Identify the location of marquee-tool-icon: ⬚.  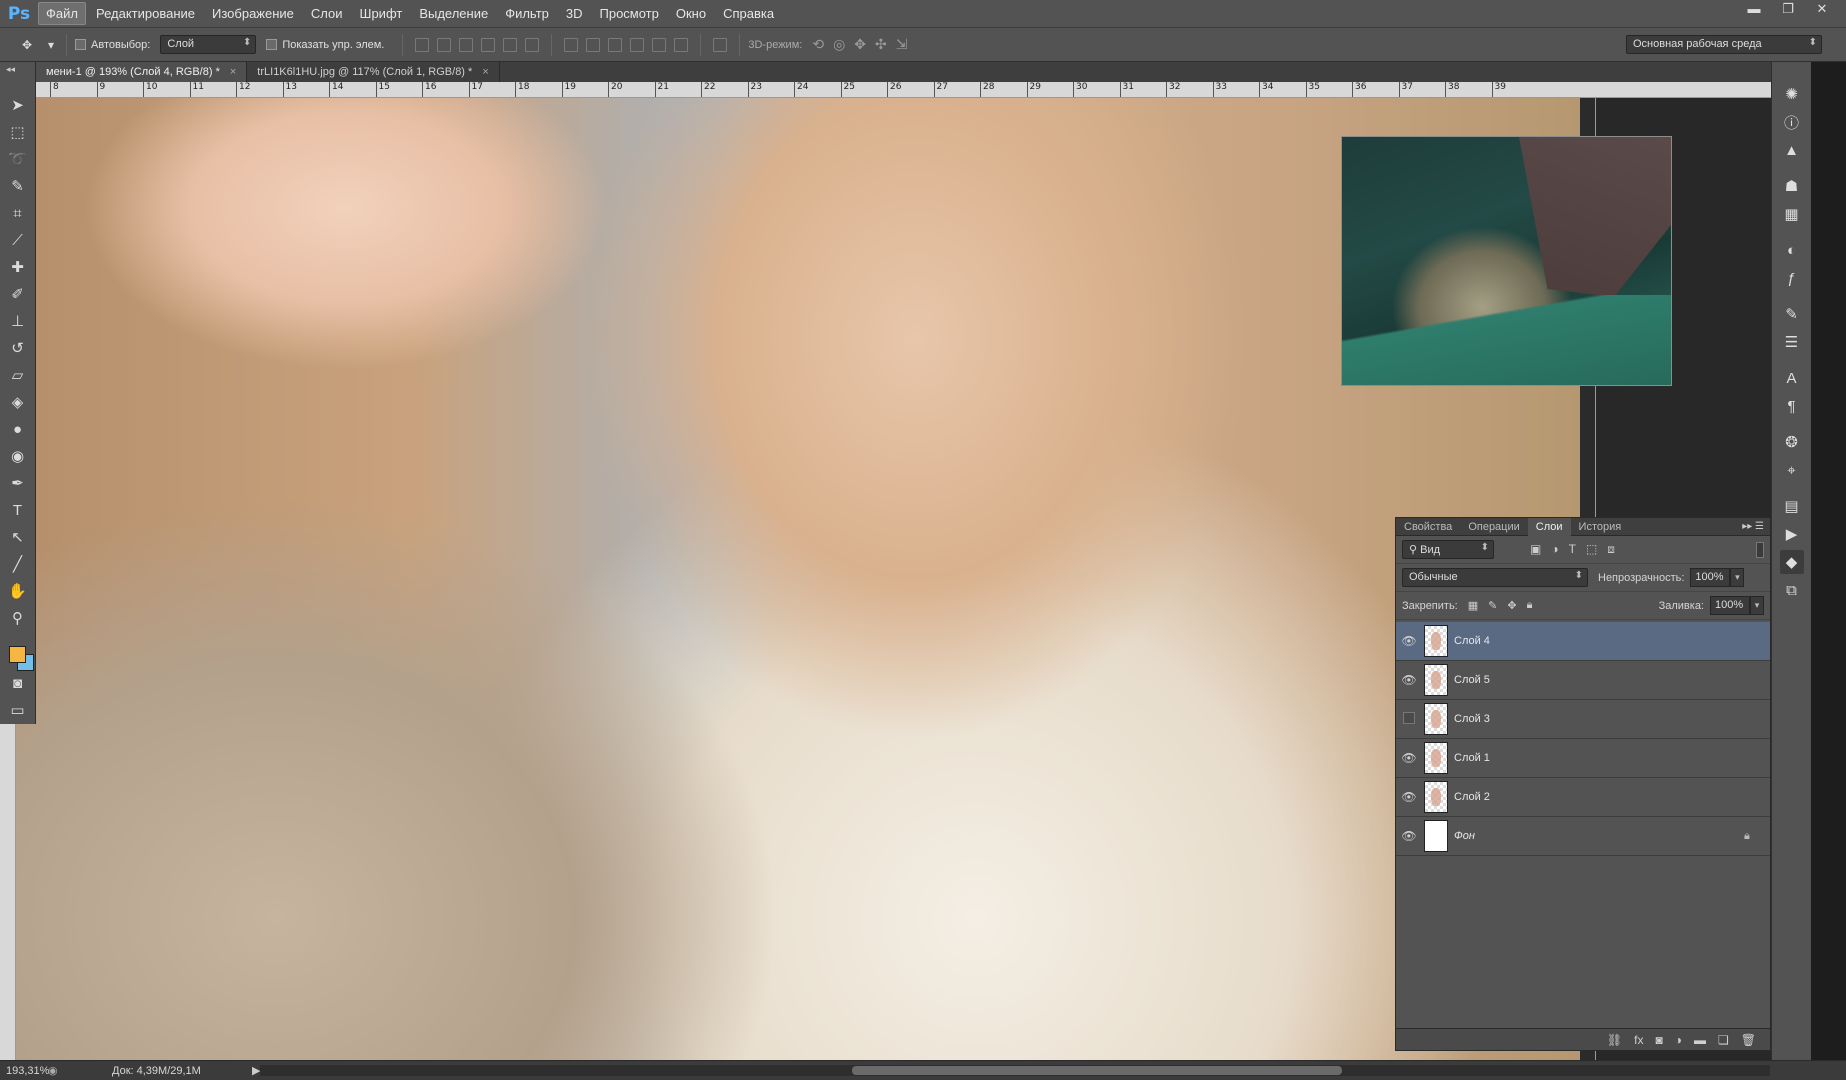
(18, 132).